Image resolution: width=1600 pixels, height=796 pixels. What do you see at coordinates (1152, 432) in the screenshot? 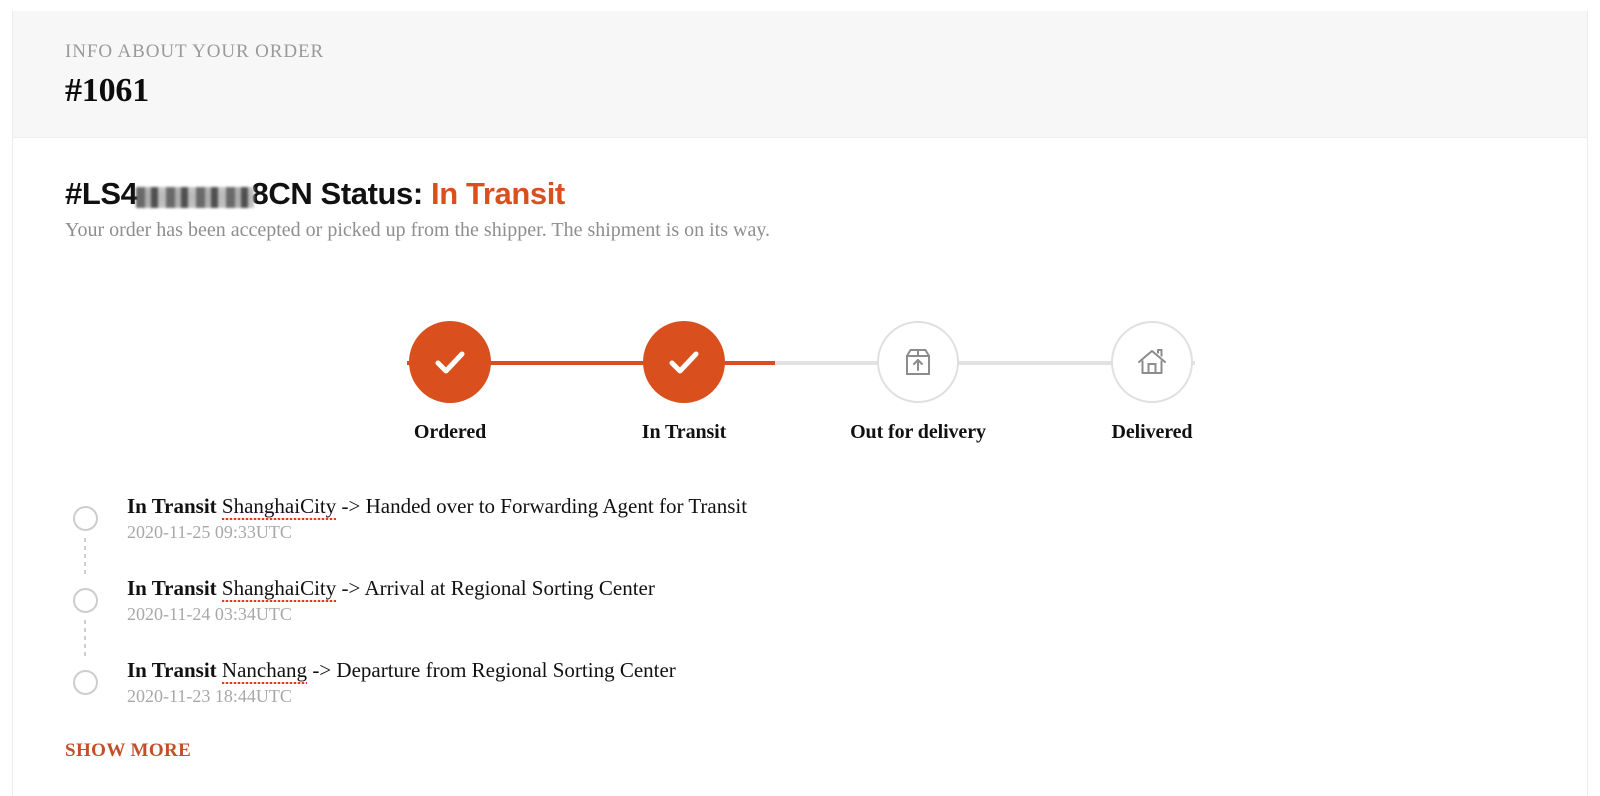
I see `step-delivered-label: Delivered` at bounding box center [1152, 432].